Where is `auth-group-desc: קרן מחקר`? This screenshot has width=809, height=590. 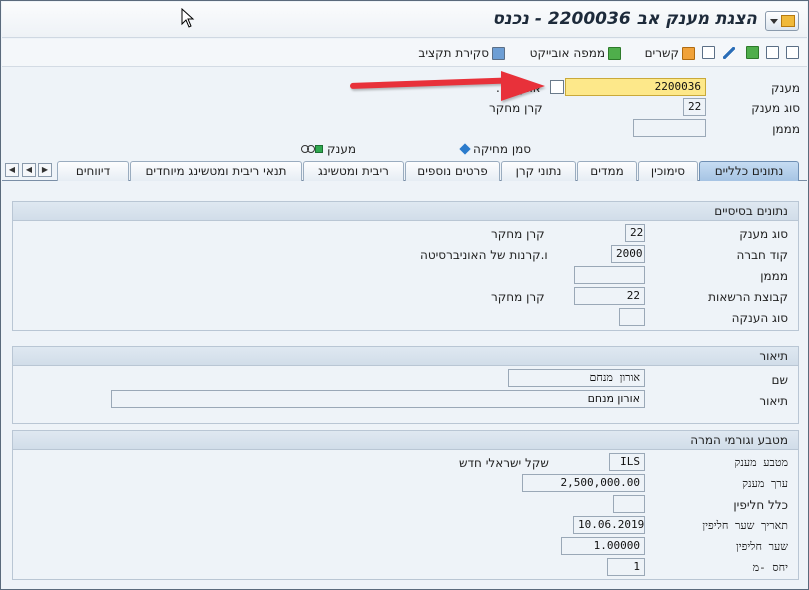
auth-group-desc: קרן מחקר is located at coordinates (518, 297).